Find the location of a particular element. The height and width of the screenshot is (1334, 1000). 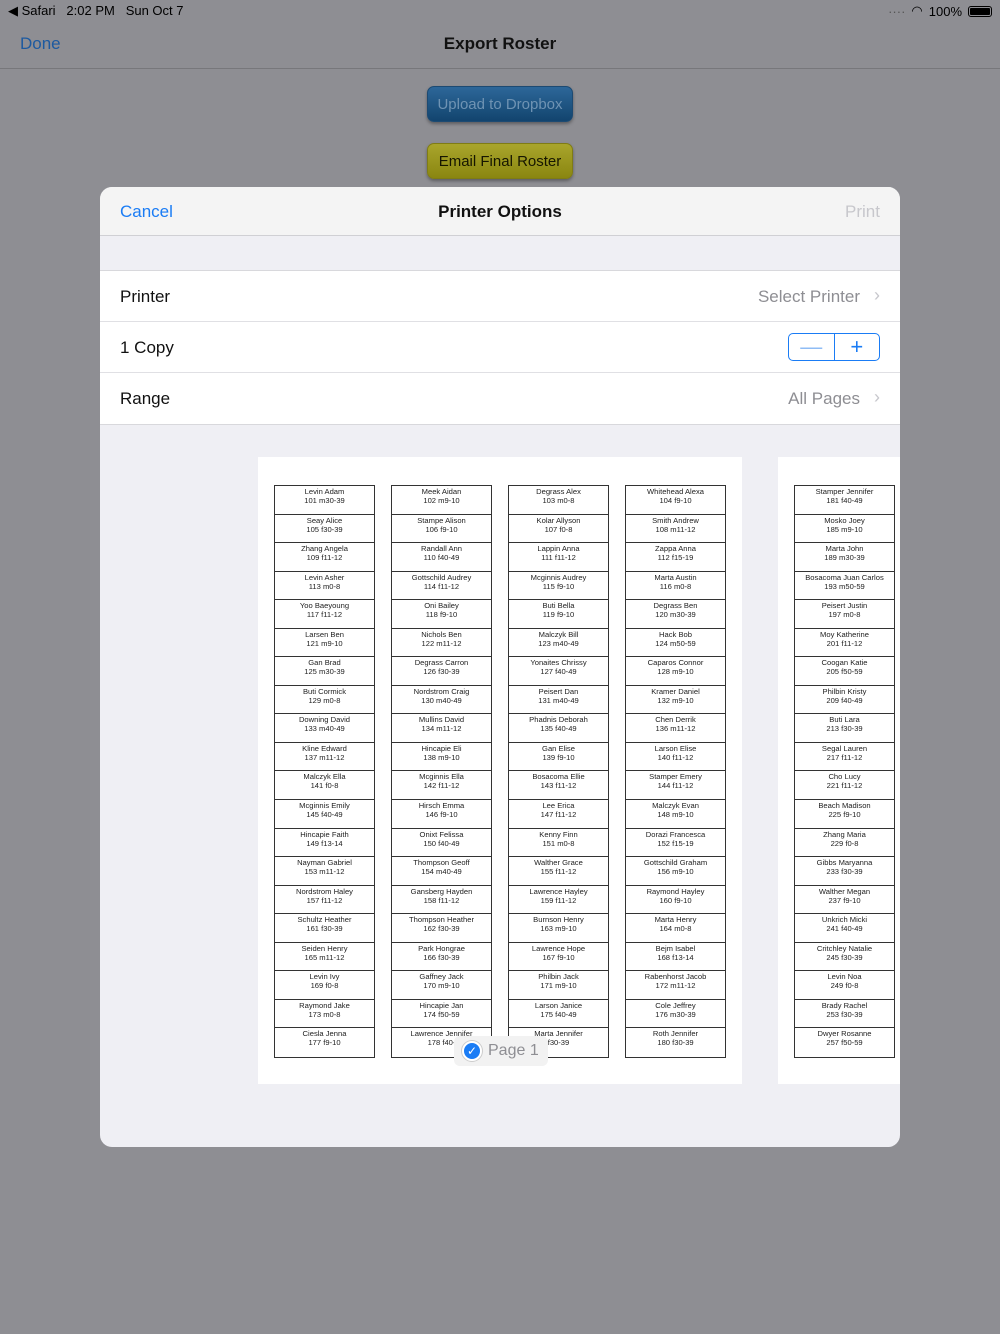

roster-cell: Roth Jennifer 180 f30-39 is located at coordinates (675, 1042).